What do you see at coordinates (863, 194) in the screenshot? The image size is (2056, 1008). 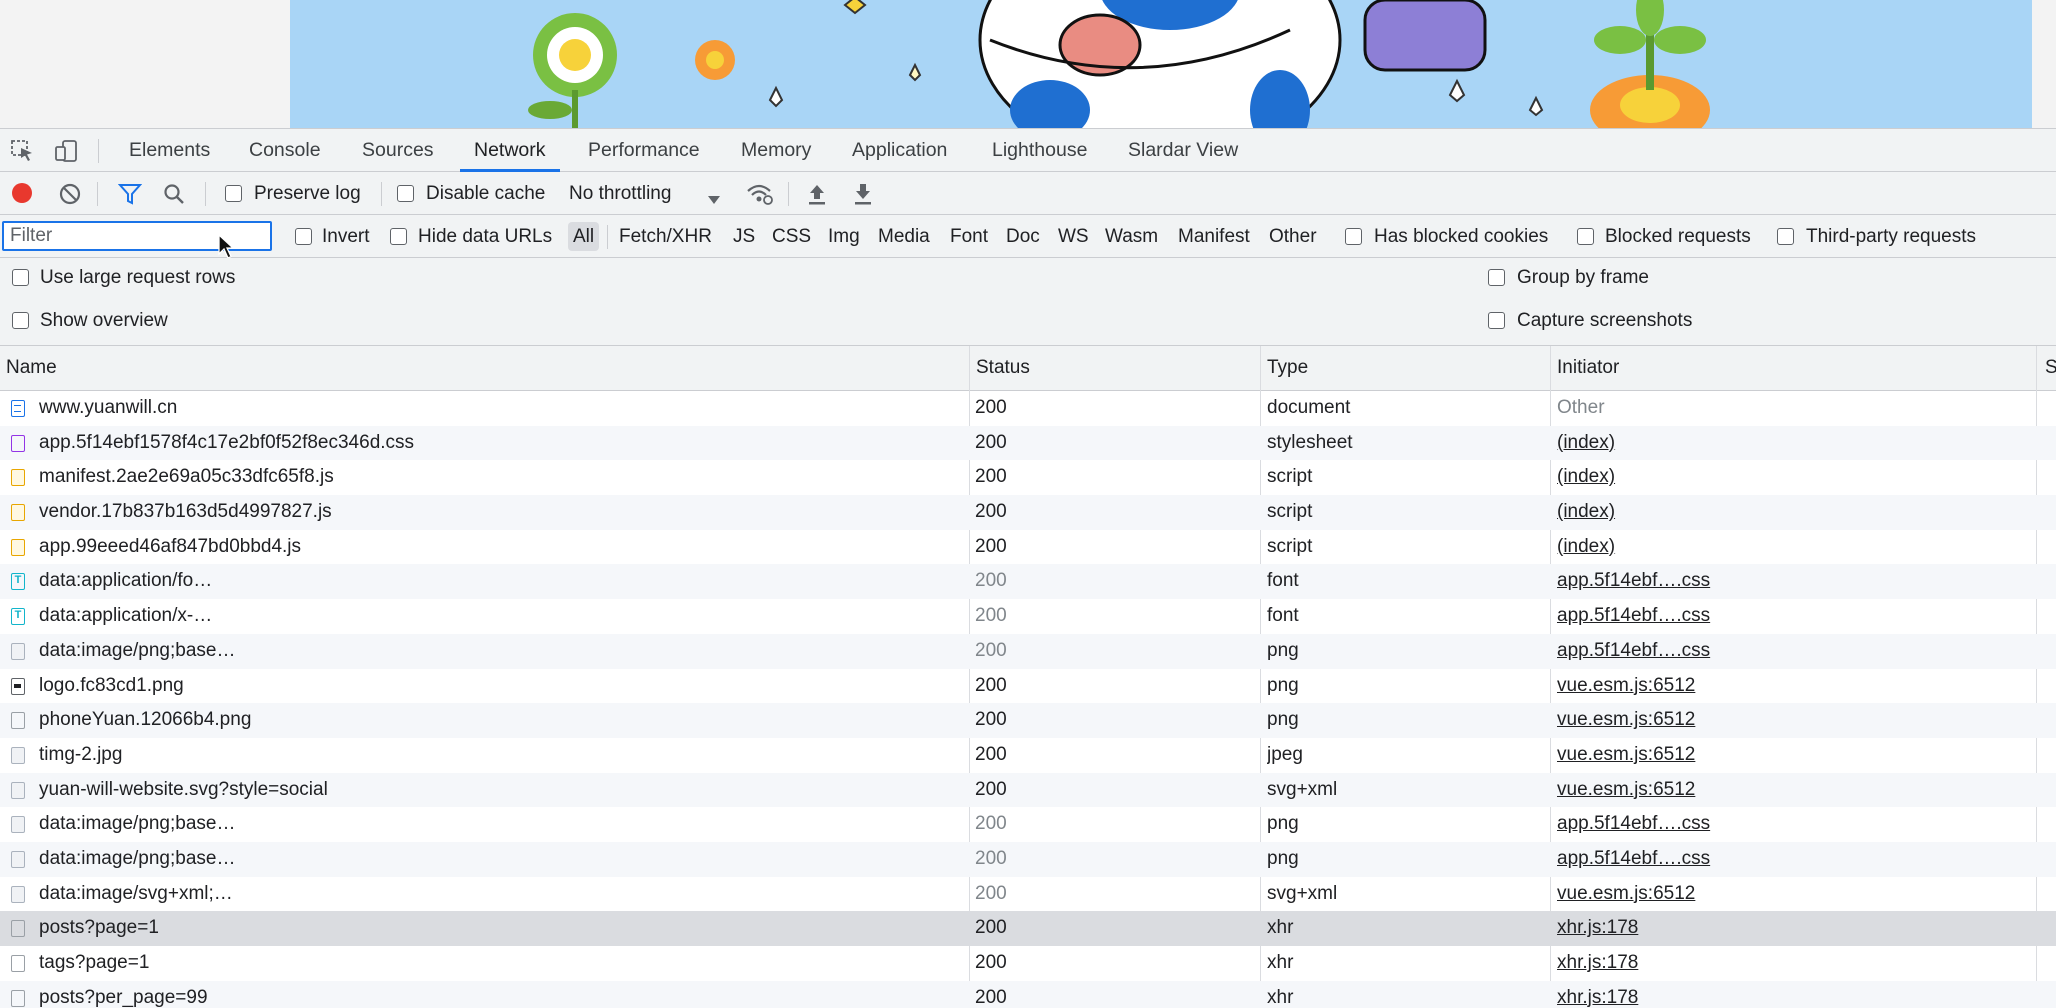 I see `export-har-icon` at bounding box center [863, 194].